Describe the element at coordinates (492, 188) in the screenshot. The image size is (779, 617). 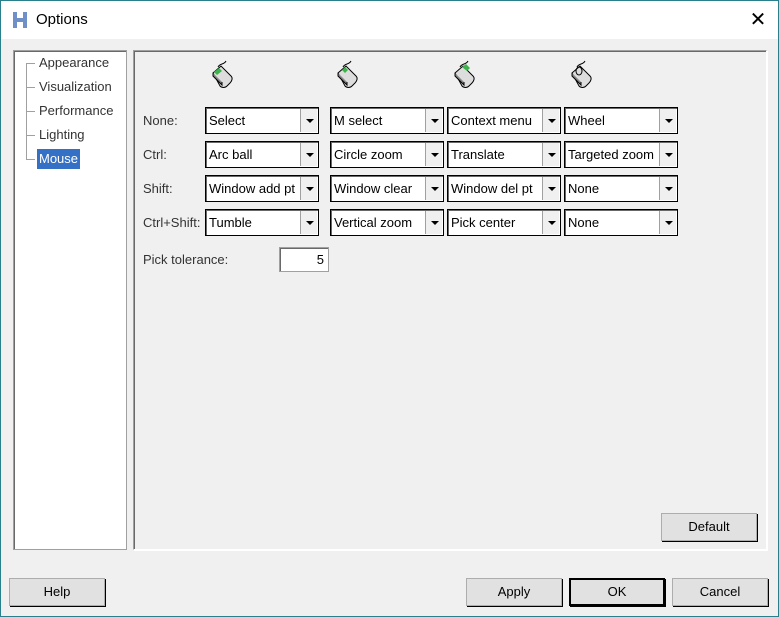
I see `selected-value: Window del pt` at that location.